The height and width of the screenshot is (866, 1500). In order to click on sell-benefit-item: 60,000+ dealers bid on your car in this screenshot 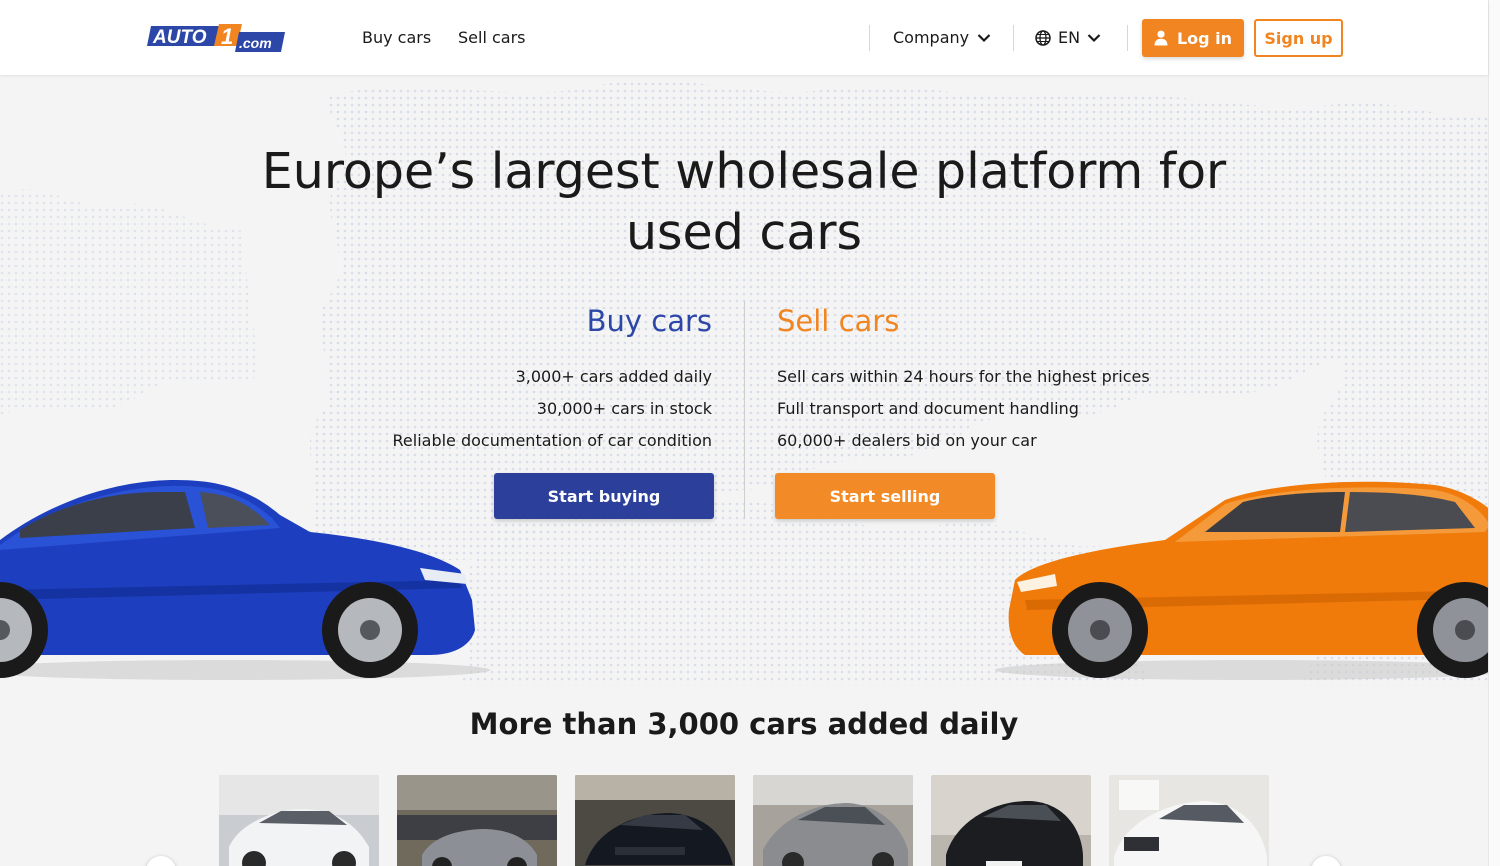, I will do `click(907, 440)`.